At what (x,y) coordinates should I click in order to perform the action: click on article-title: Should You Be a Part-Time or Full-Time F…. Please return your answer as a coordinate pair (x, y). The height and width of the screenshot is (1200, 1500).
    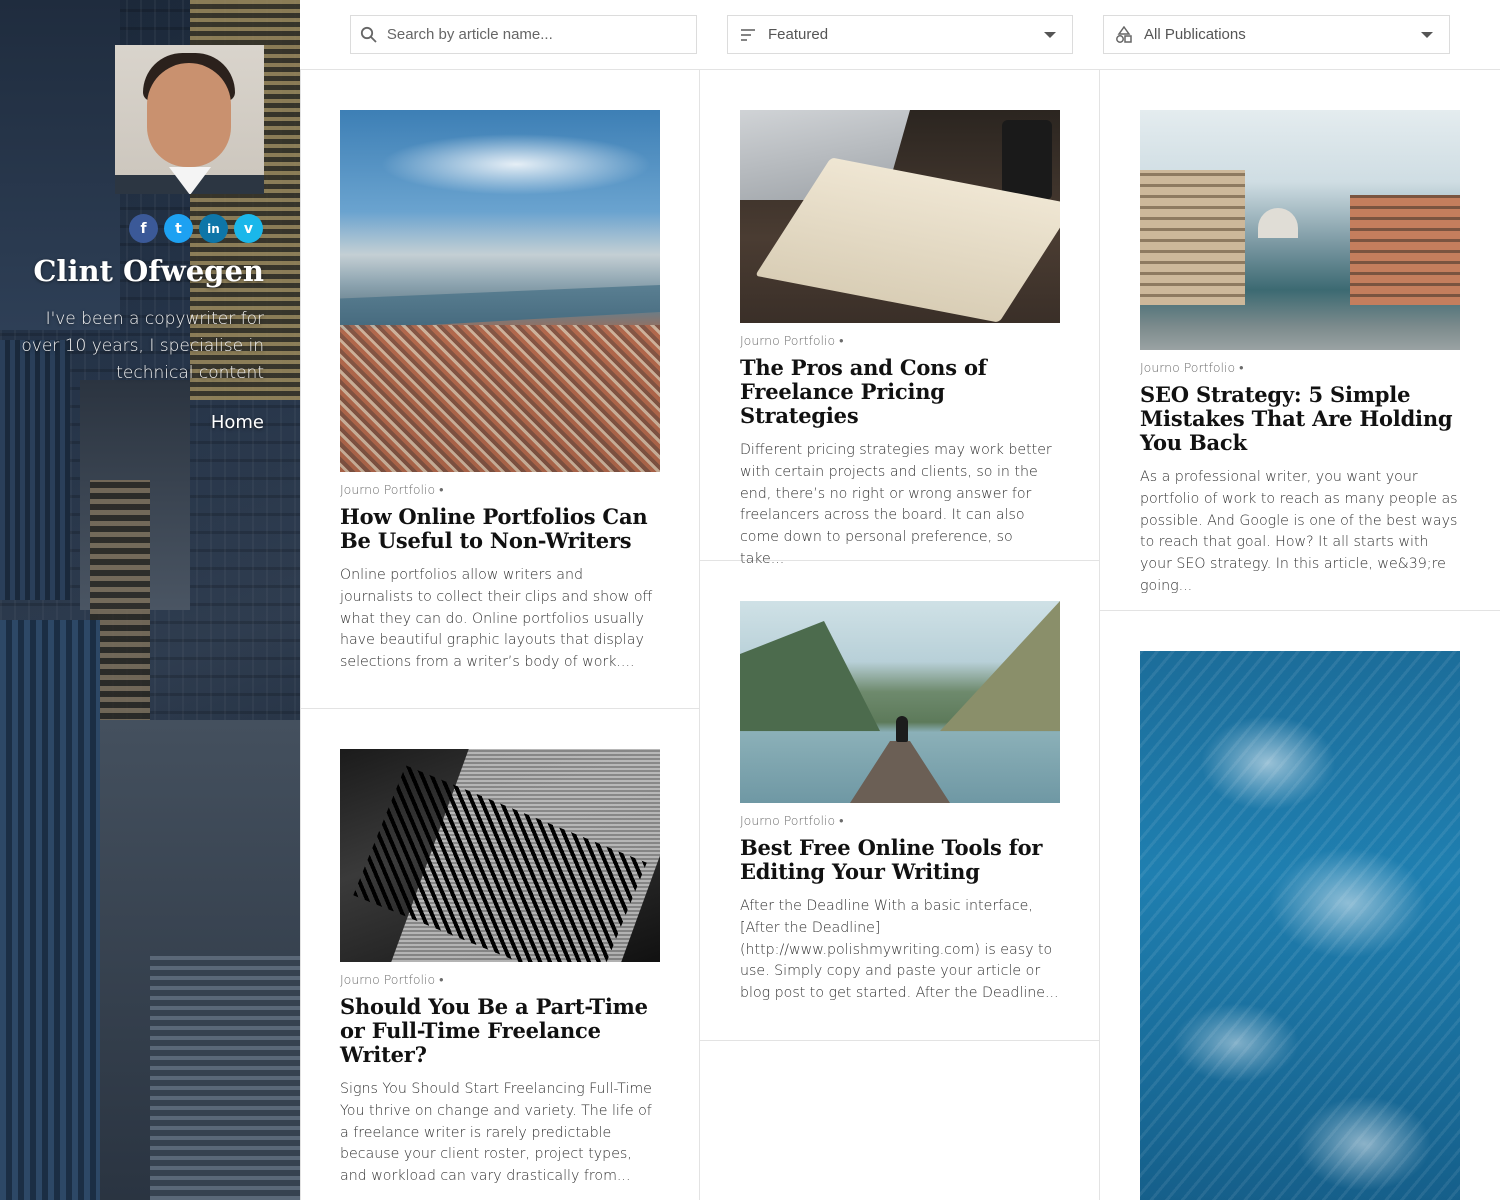
    Looking at the image, I should click on (500, 1031).